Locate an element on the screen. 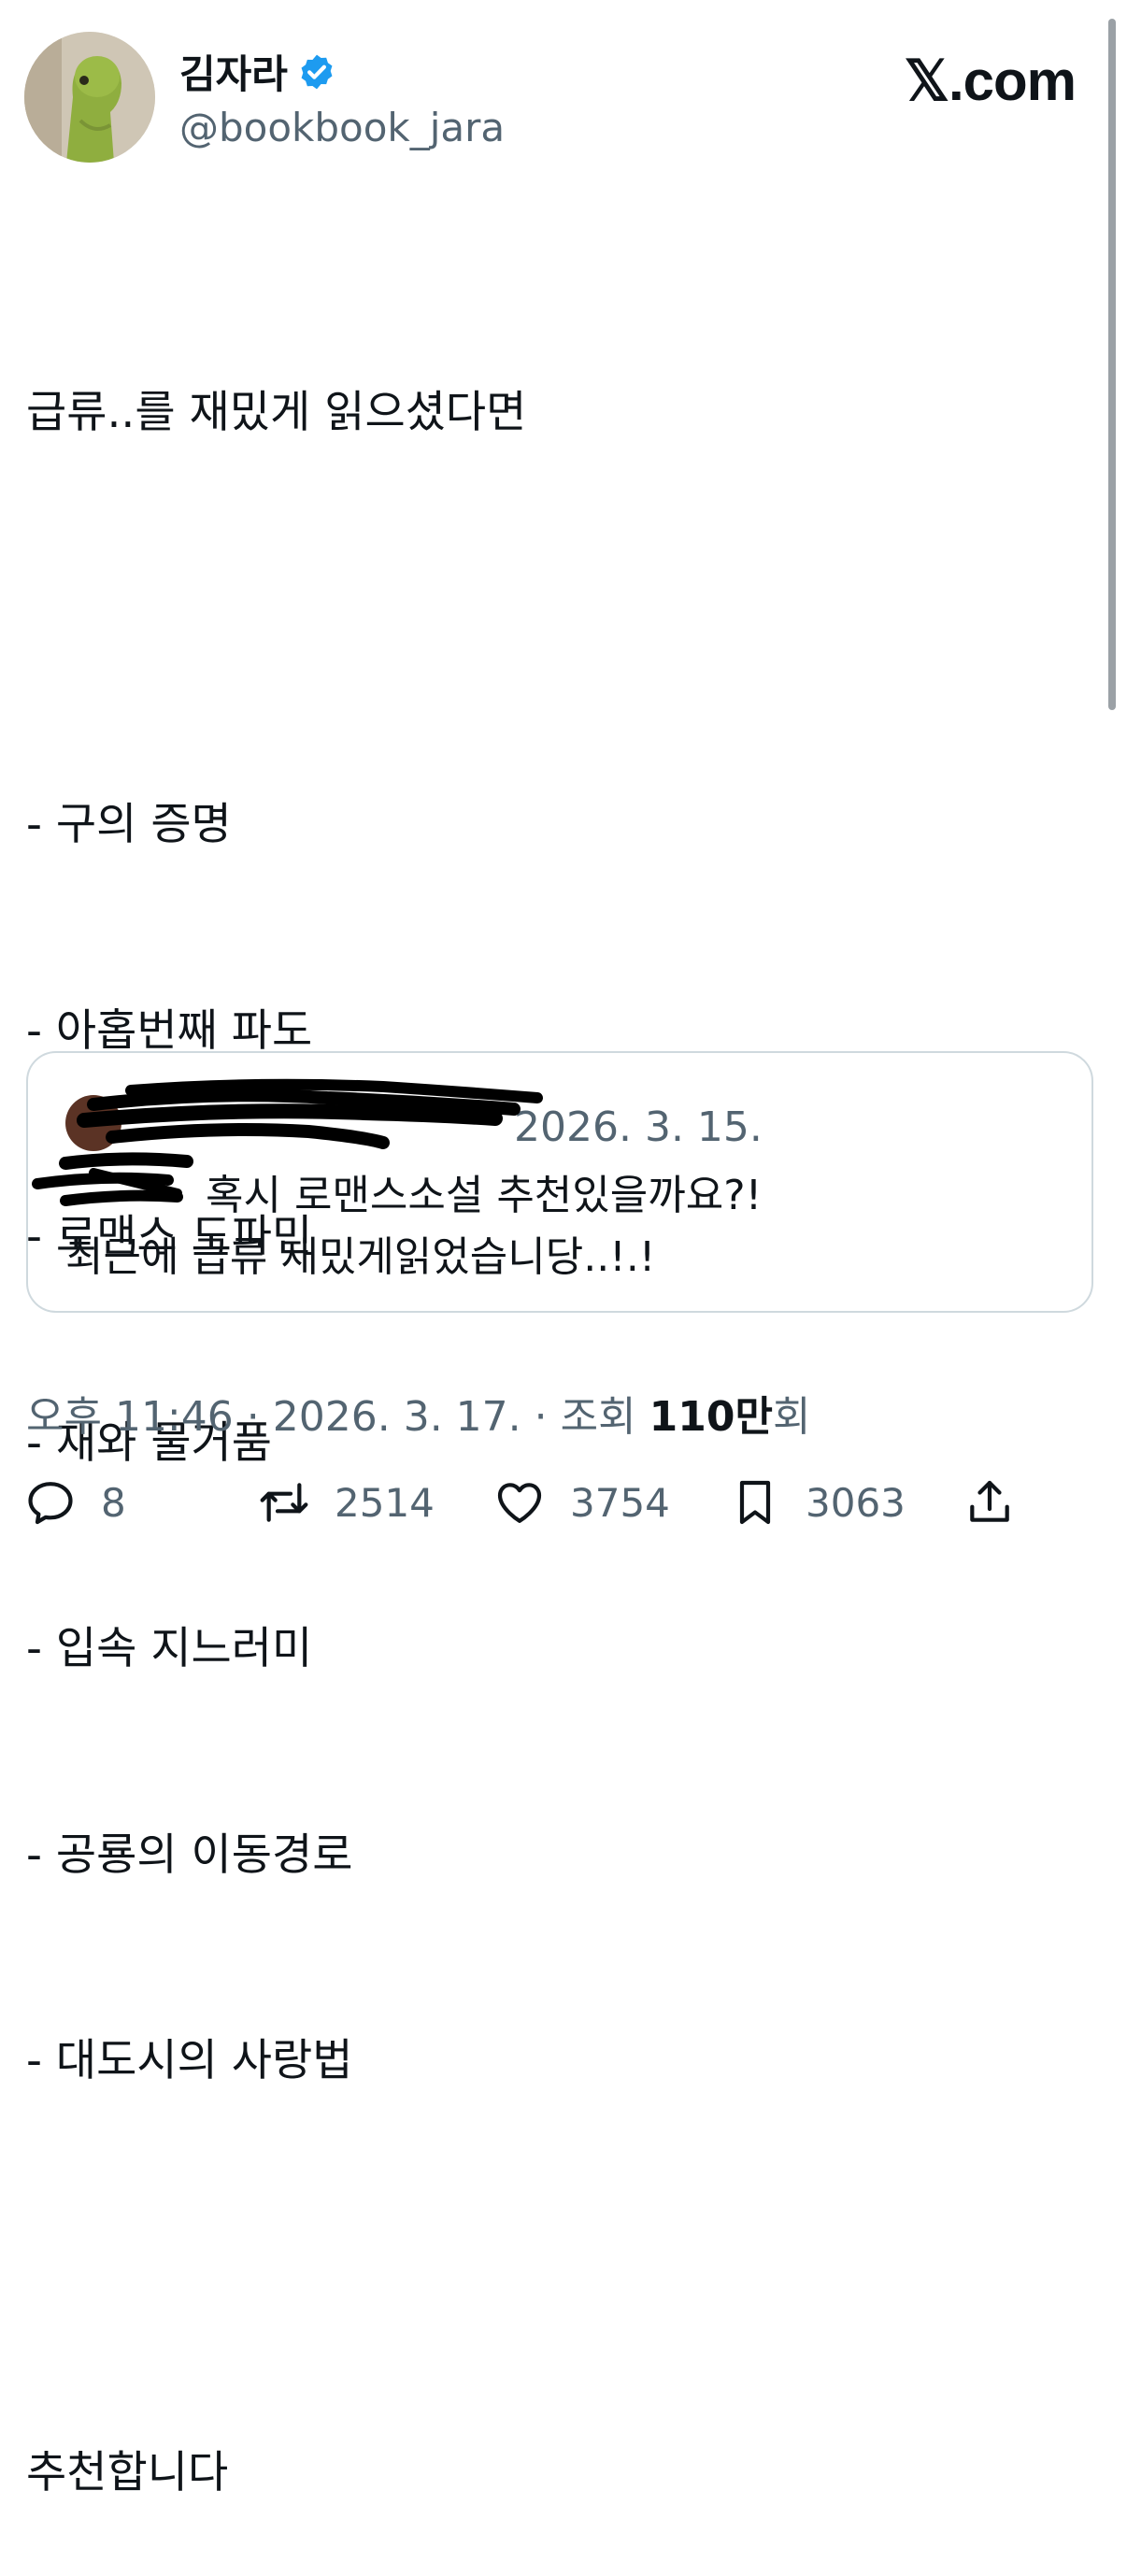 Image resolution: width=1127 pixels, height=2576 pixels. like-button: 3754 is located at coordinates (581, 1502).